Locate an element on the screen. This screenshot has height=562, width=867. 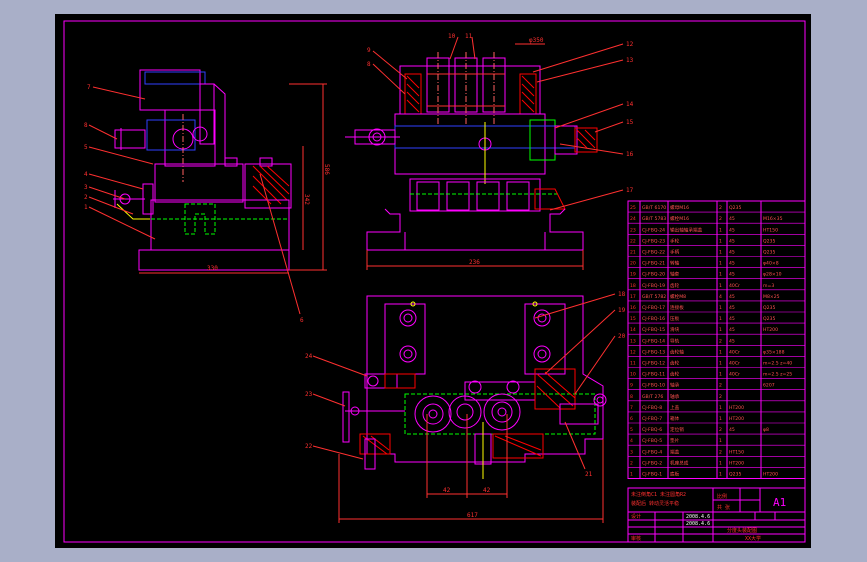
parts-list-cell-code: GB/T 5783 is located at coordinates (654, 219).